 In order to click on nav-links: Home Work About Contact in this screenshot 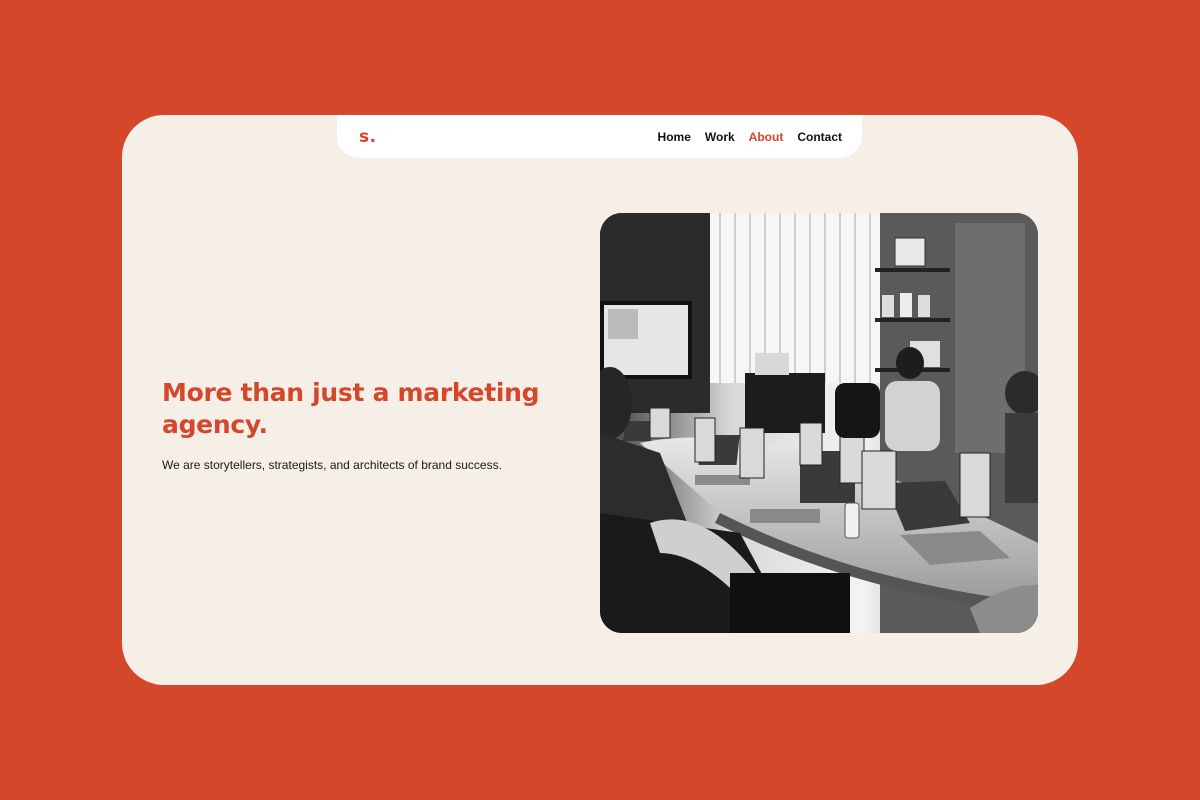, I will do `click(750, 137)`.